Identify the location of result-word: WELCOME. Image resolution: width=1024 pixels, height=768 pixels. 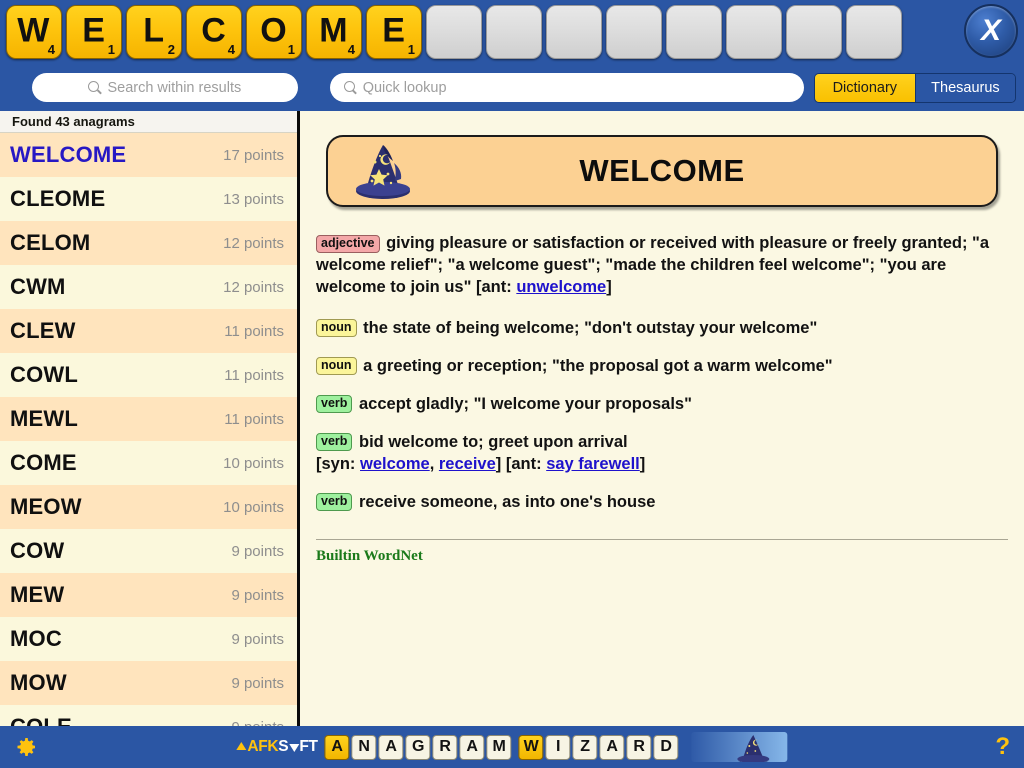
(68, 154).